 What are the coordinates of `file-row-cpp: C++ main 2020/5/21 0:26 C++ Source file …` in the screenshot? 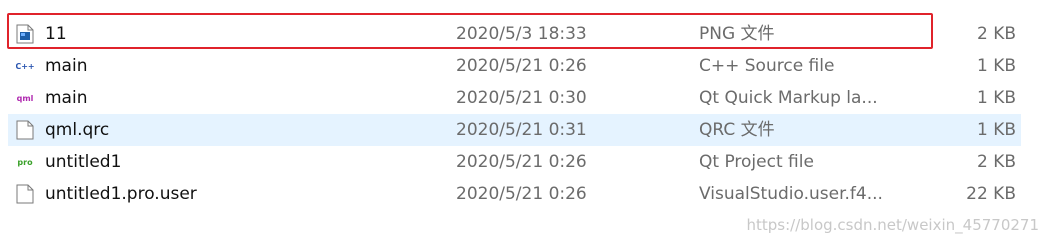 It's located at (523, 66).